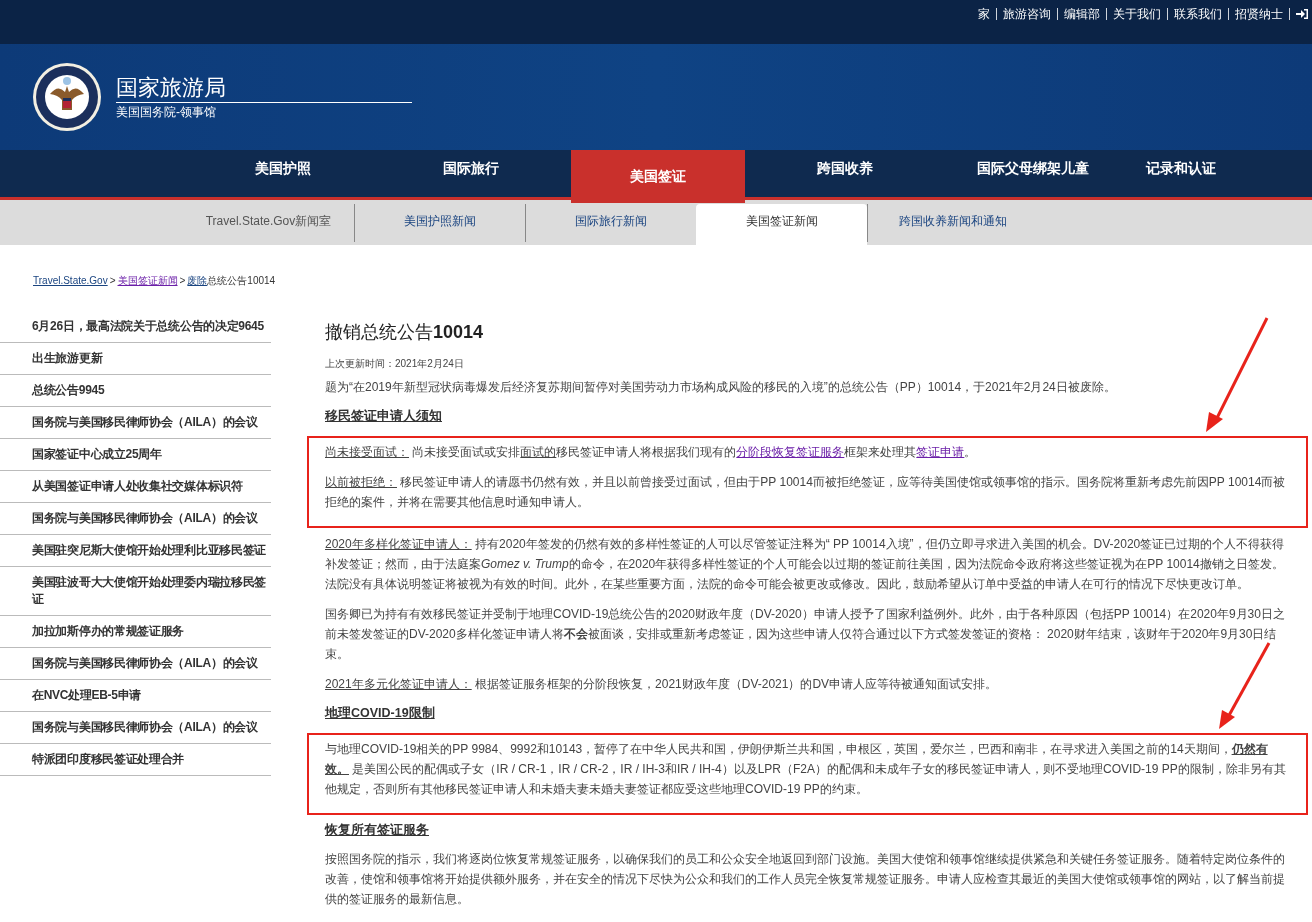 The height and width of the screenshot is (922, 1312). I want to click on sub-nav-tab: 美国护照新闻, so click(439, 223).